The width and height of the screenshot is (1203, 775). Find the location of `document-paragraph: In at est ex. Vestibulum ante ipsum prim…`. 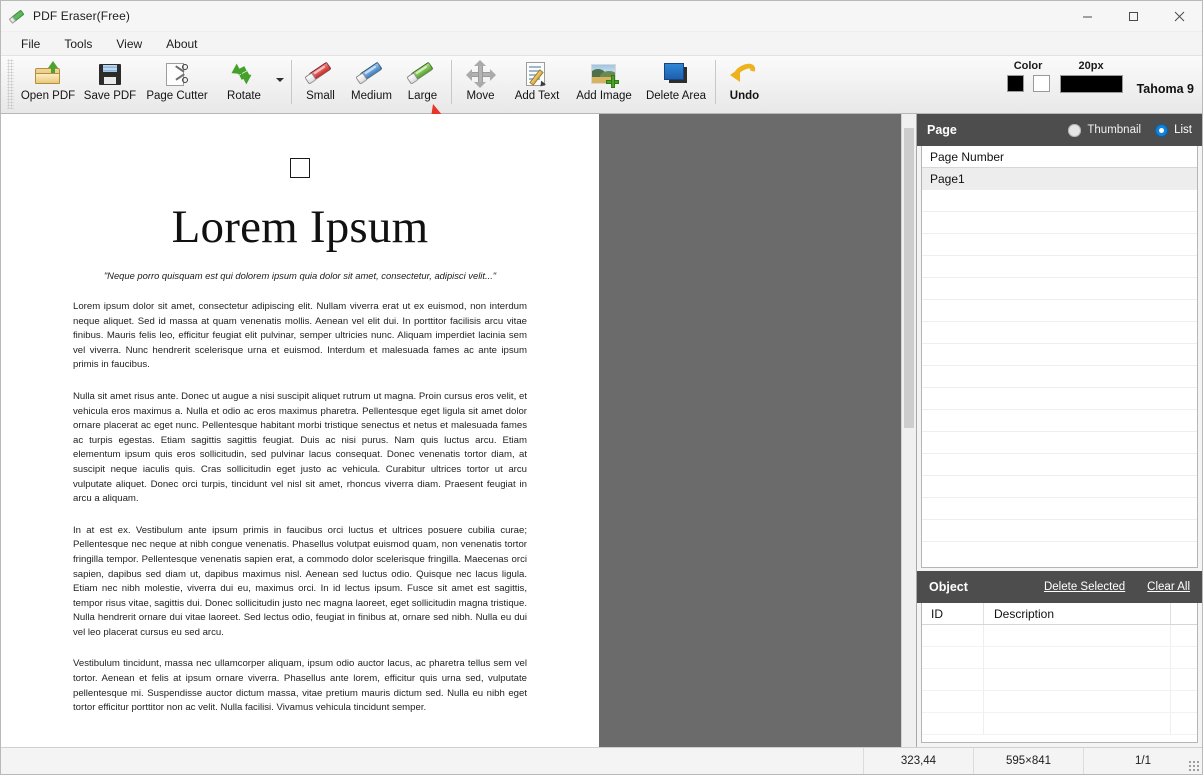

document-paragraph: In at est ex. Vestibulum ante ipsum prim… is located at coordinates (300, 581).